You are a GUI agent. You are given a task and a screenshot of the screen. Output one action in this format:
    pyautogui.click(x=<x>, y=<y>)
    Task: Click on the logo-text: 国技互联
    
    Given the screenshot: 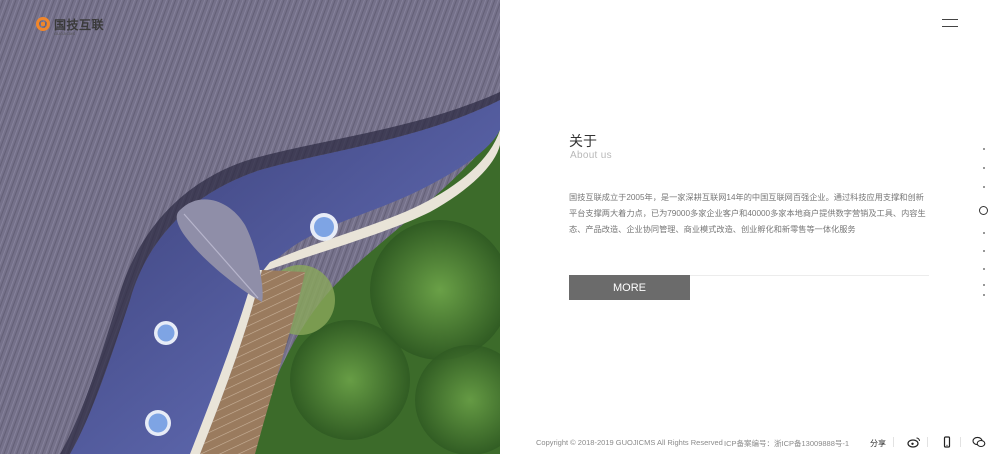 What is the action you would take?
    pyautogui.click(x=79, y=24)
    